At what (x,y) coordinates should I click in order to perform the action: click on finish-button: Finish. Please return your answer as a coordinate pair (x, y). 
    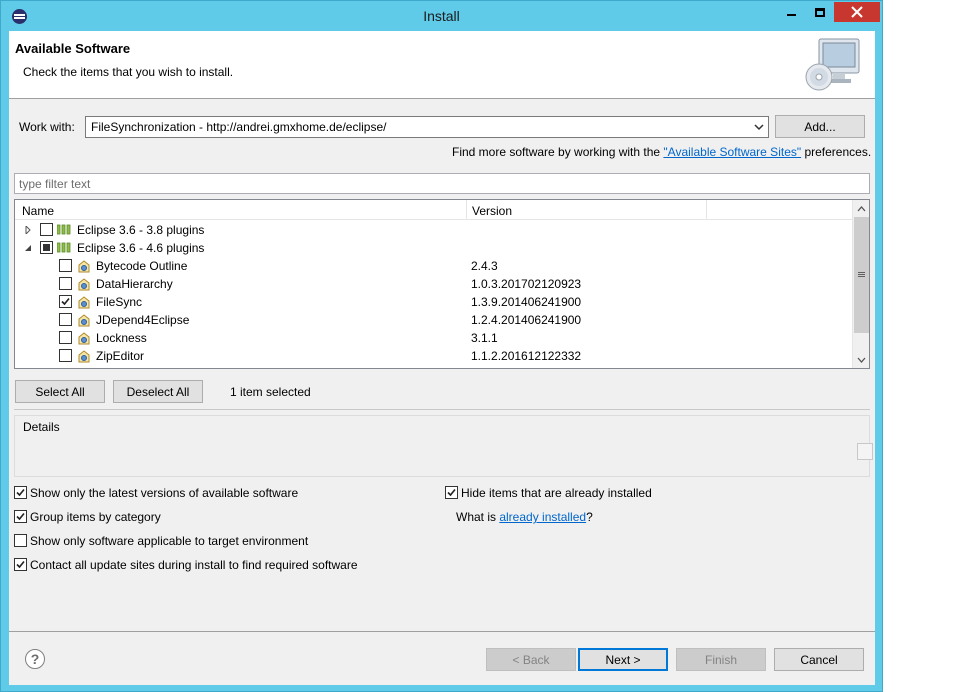
    Looking at the image, I should click on (721, 659).